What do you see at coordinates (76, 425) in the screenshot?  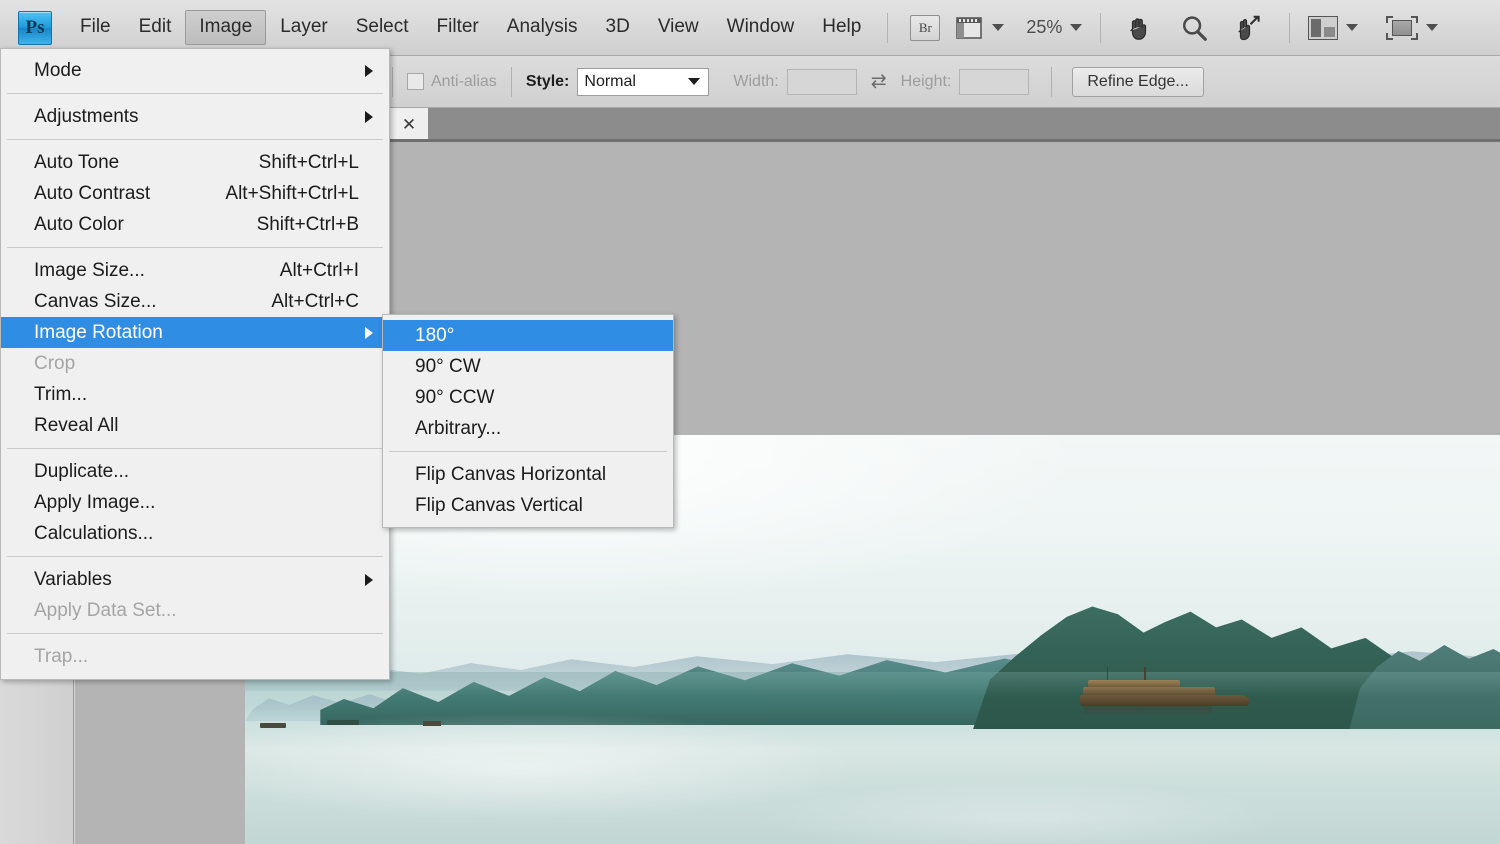 I see `image-menu-item-label: Reveal All` at bounding box center [76, 425].